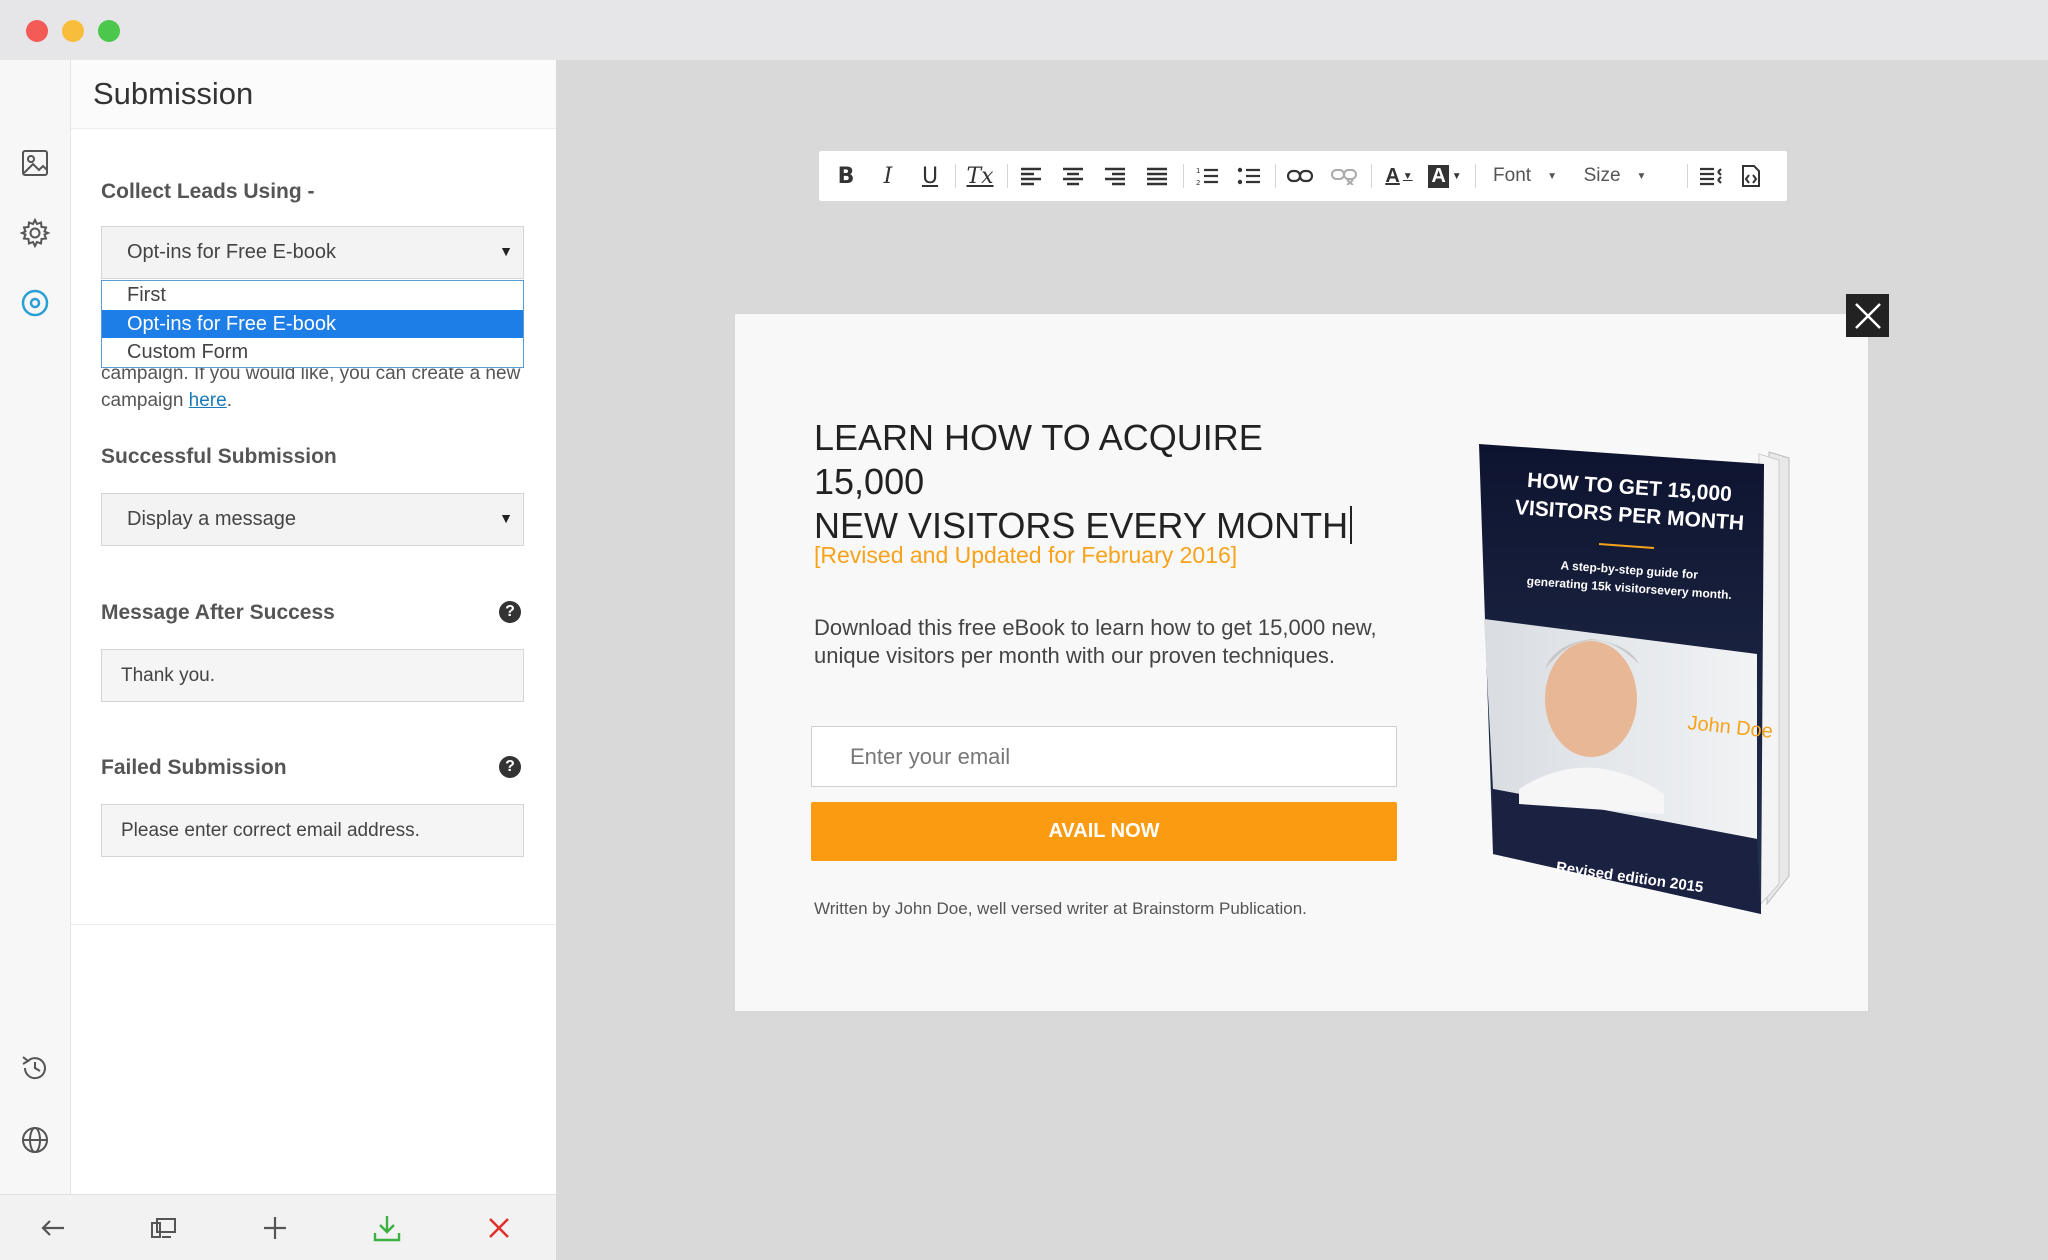 The width and height of the screenshot is (2048, 1260). What do you see at coordinates (1512, 175) in the screenshot?
I see `font-select-label: Font` at bounding box center [1512, 175].